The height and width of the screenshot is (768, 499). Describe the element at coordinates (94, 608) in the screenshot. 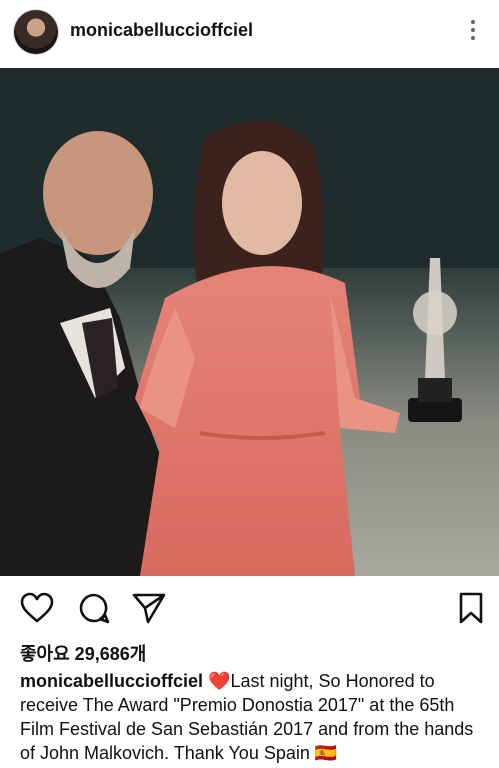

I see `comment-icon` at that location.